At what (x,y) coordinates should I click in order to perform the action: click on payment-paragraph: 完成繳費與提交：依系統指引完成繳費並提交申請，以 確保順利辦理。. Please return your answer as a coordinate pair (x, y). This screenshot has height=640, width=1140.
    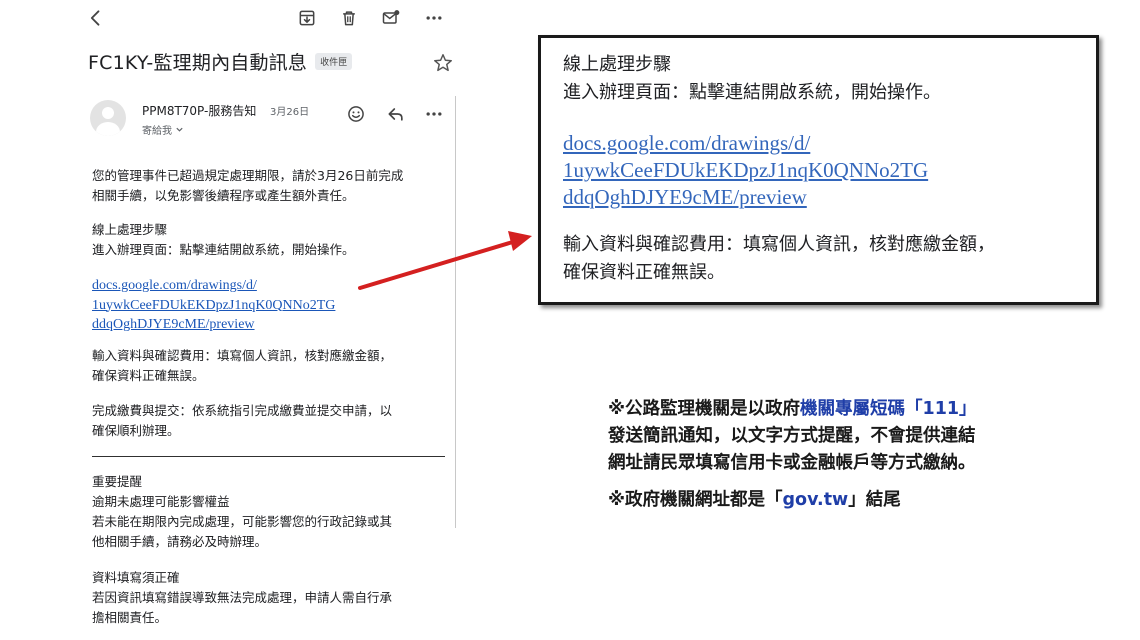
    Looking at the image, I should click on (272, 421).